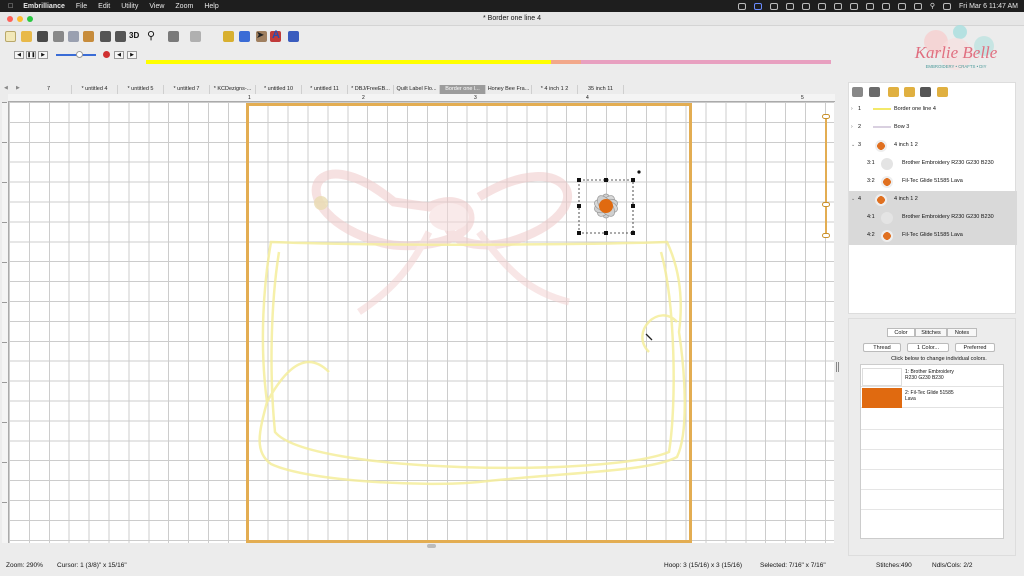 Image resolution: width=1024 pixels, height=576 pixels. I want to click on menu-zoom: Zoom, so click(184, 6).